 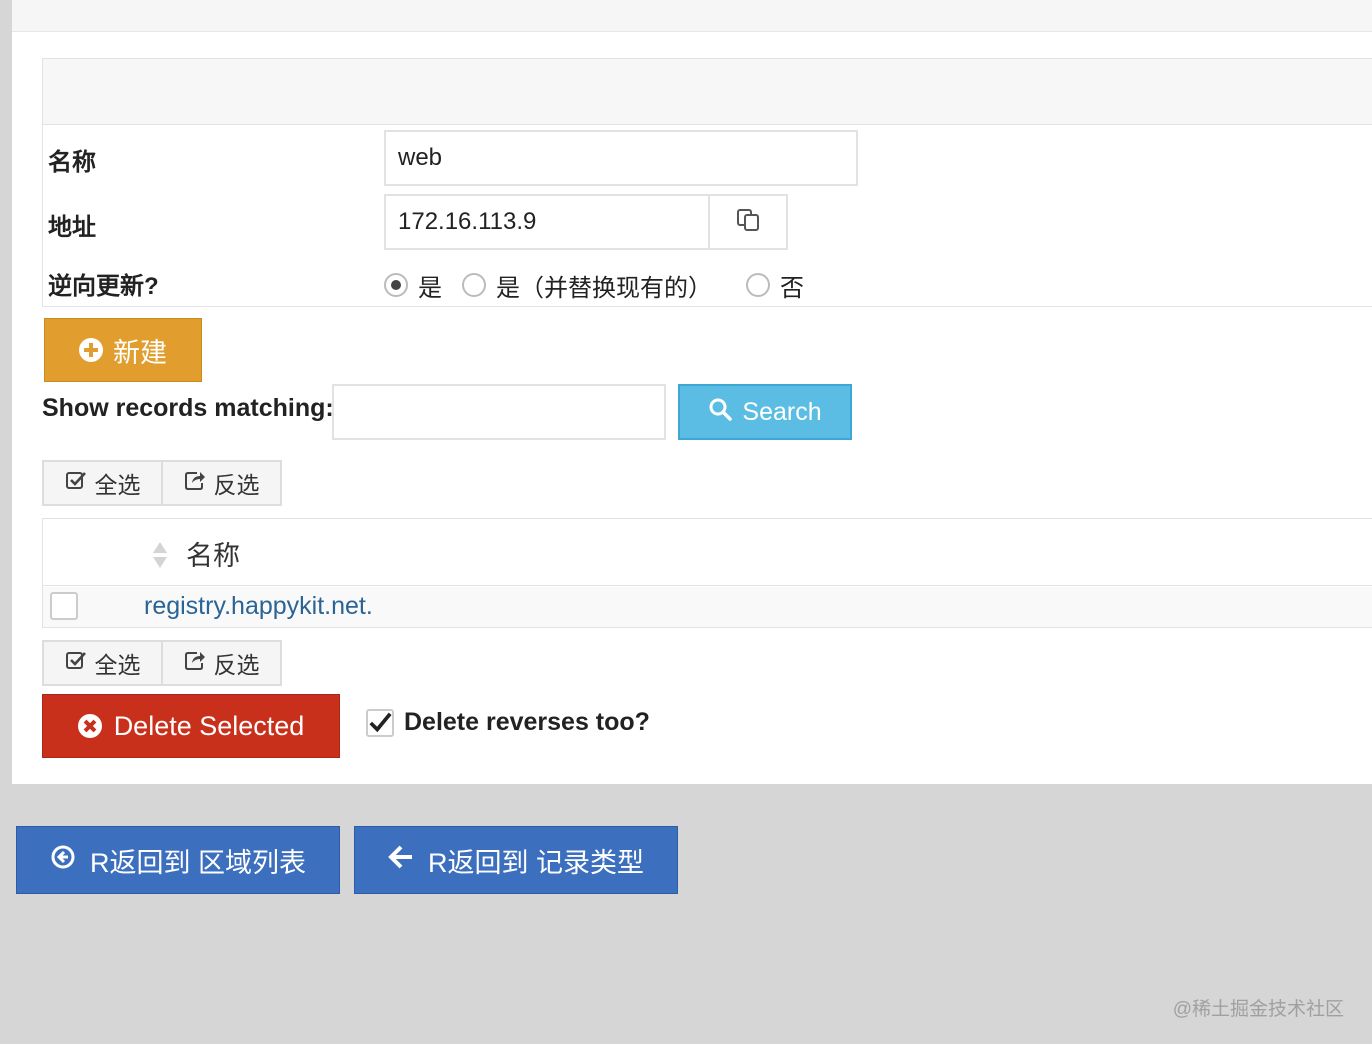 I want to click on selection-toolbar-bottom: 全选 反选, so click(x=162, y=663).